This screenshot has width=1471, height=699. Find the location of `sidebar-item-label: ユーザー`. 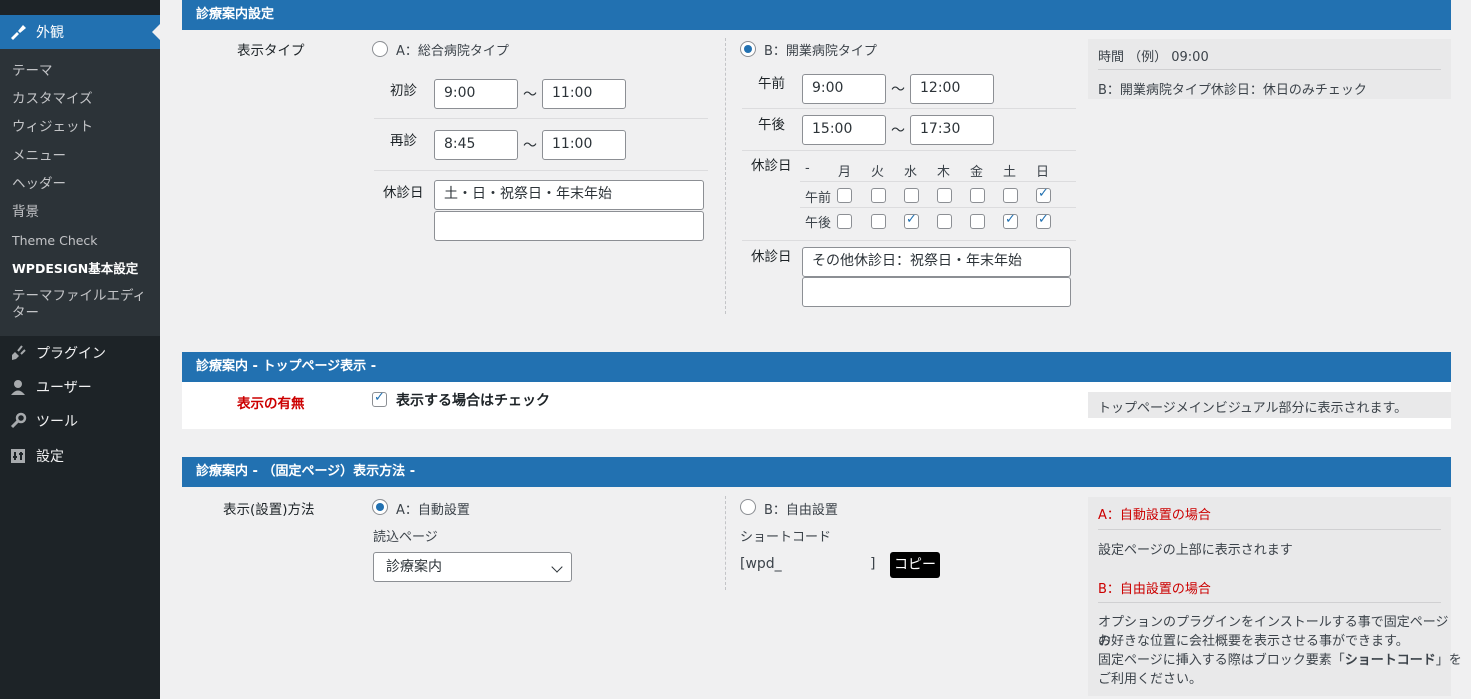

sidebar-item-label: ユーザー is located at coordinates (64, 388).